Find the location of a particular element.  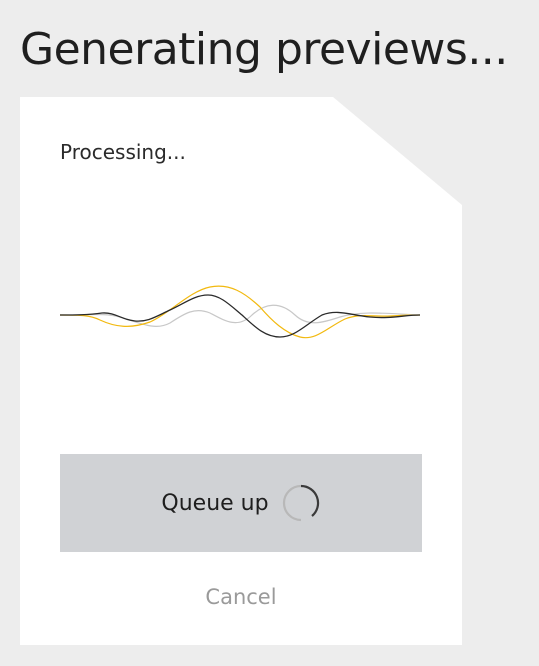

spinner-arc-dark is located at coordinates (309, 500).